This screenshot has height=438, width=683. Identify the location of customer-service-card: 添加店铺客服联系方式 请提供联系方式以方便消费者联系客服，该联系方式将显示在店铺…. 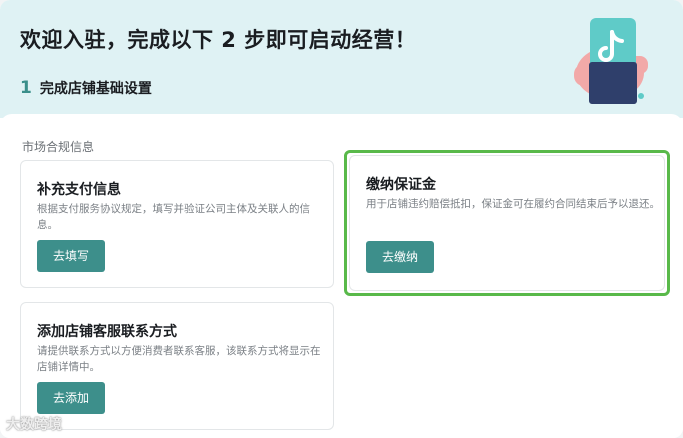
(177, 366).